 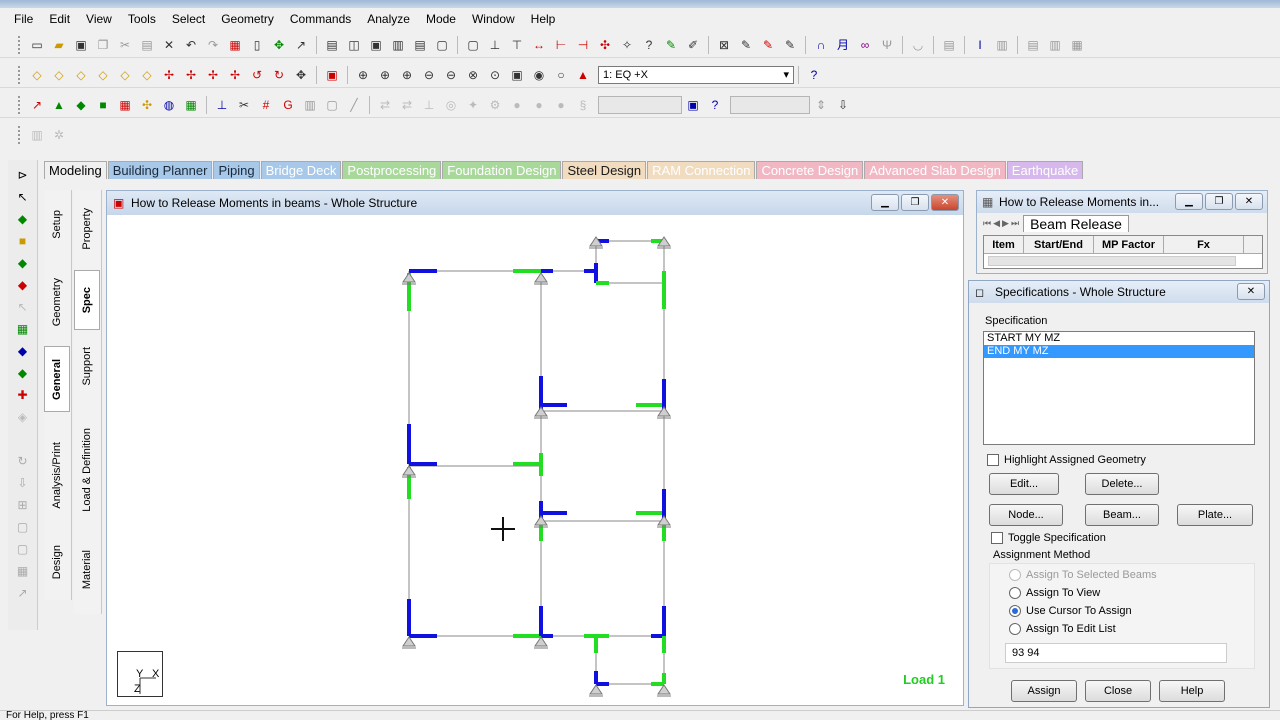 What do you see at coordinates (23, 549) in the screenshot?
I see `frame-view-icon: ▢` at bounding box center [23, 549].